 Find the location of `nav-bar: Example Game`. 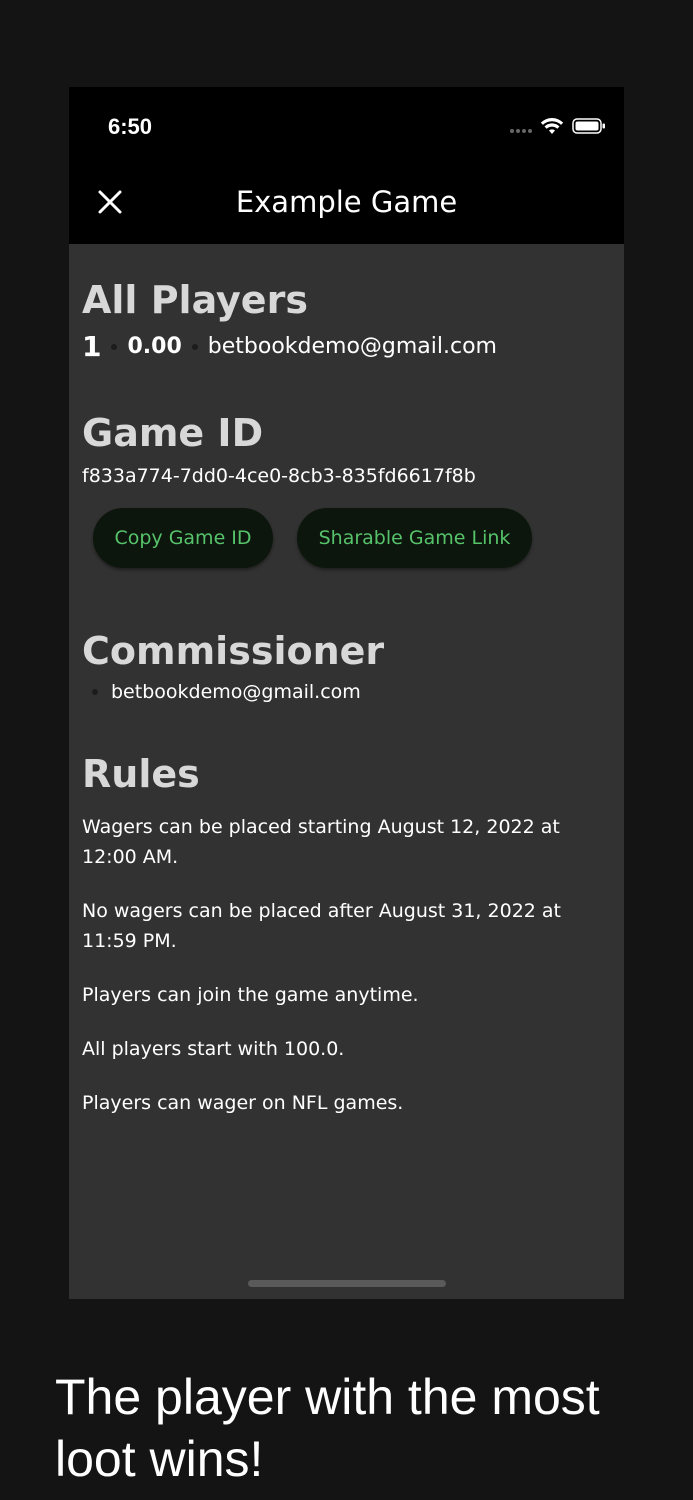

nav-bar: Example Game is located at coordinates (346, 205).